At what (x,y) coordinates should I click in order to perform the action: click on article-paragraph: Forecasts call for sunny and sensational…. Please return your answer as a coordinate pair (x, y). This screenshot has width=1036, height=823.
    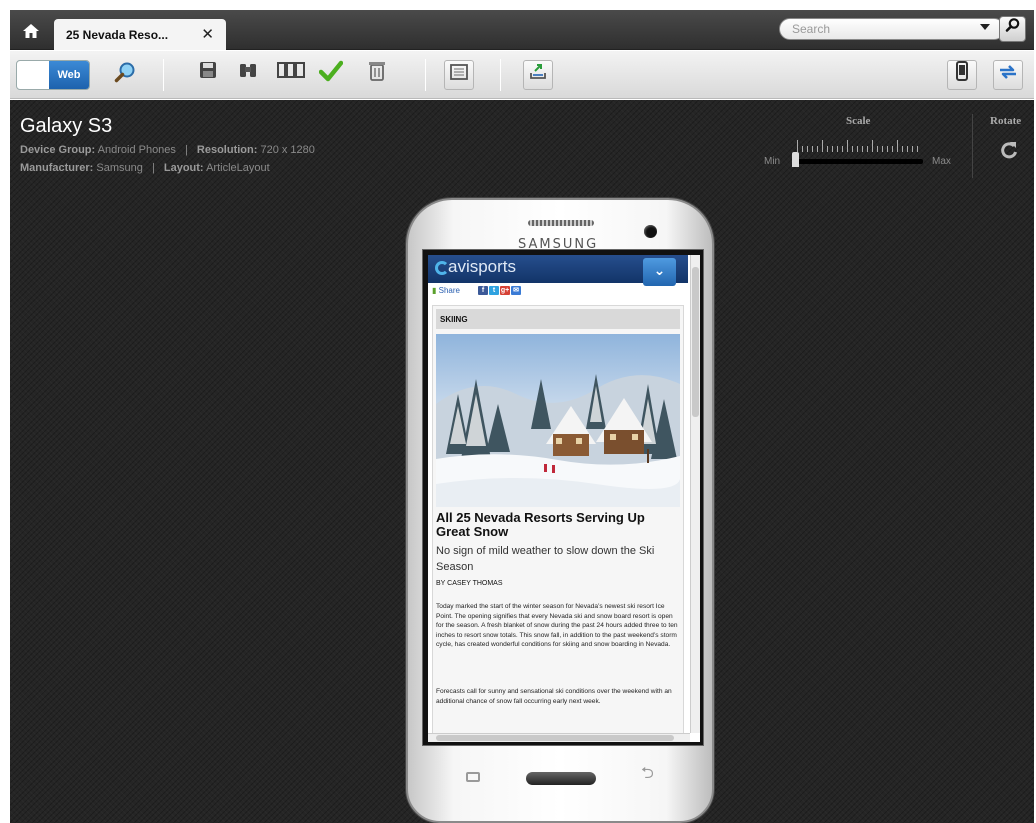
    Looking at the image, I should click on (554, 696).